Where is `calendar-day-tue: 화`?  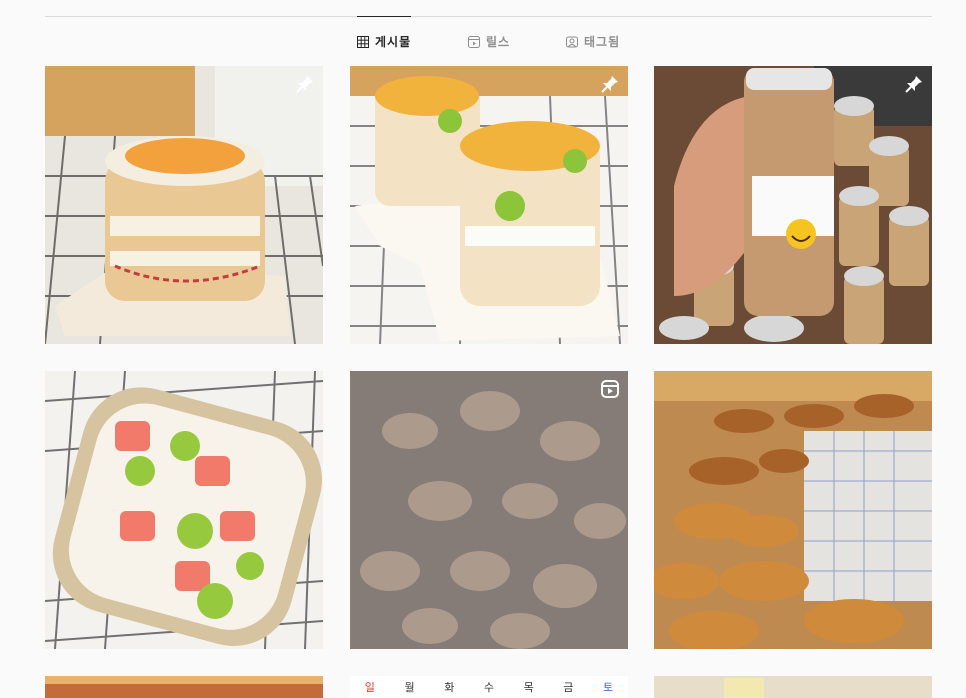
calendar-day-tue: 화 is located at coordinates (449, 687).